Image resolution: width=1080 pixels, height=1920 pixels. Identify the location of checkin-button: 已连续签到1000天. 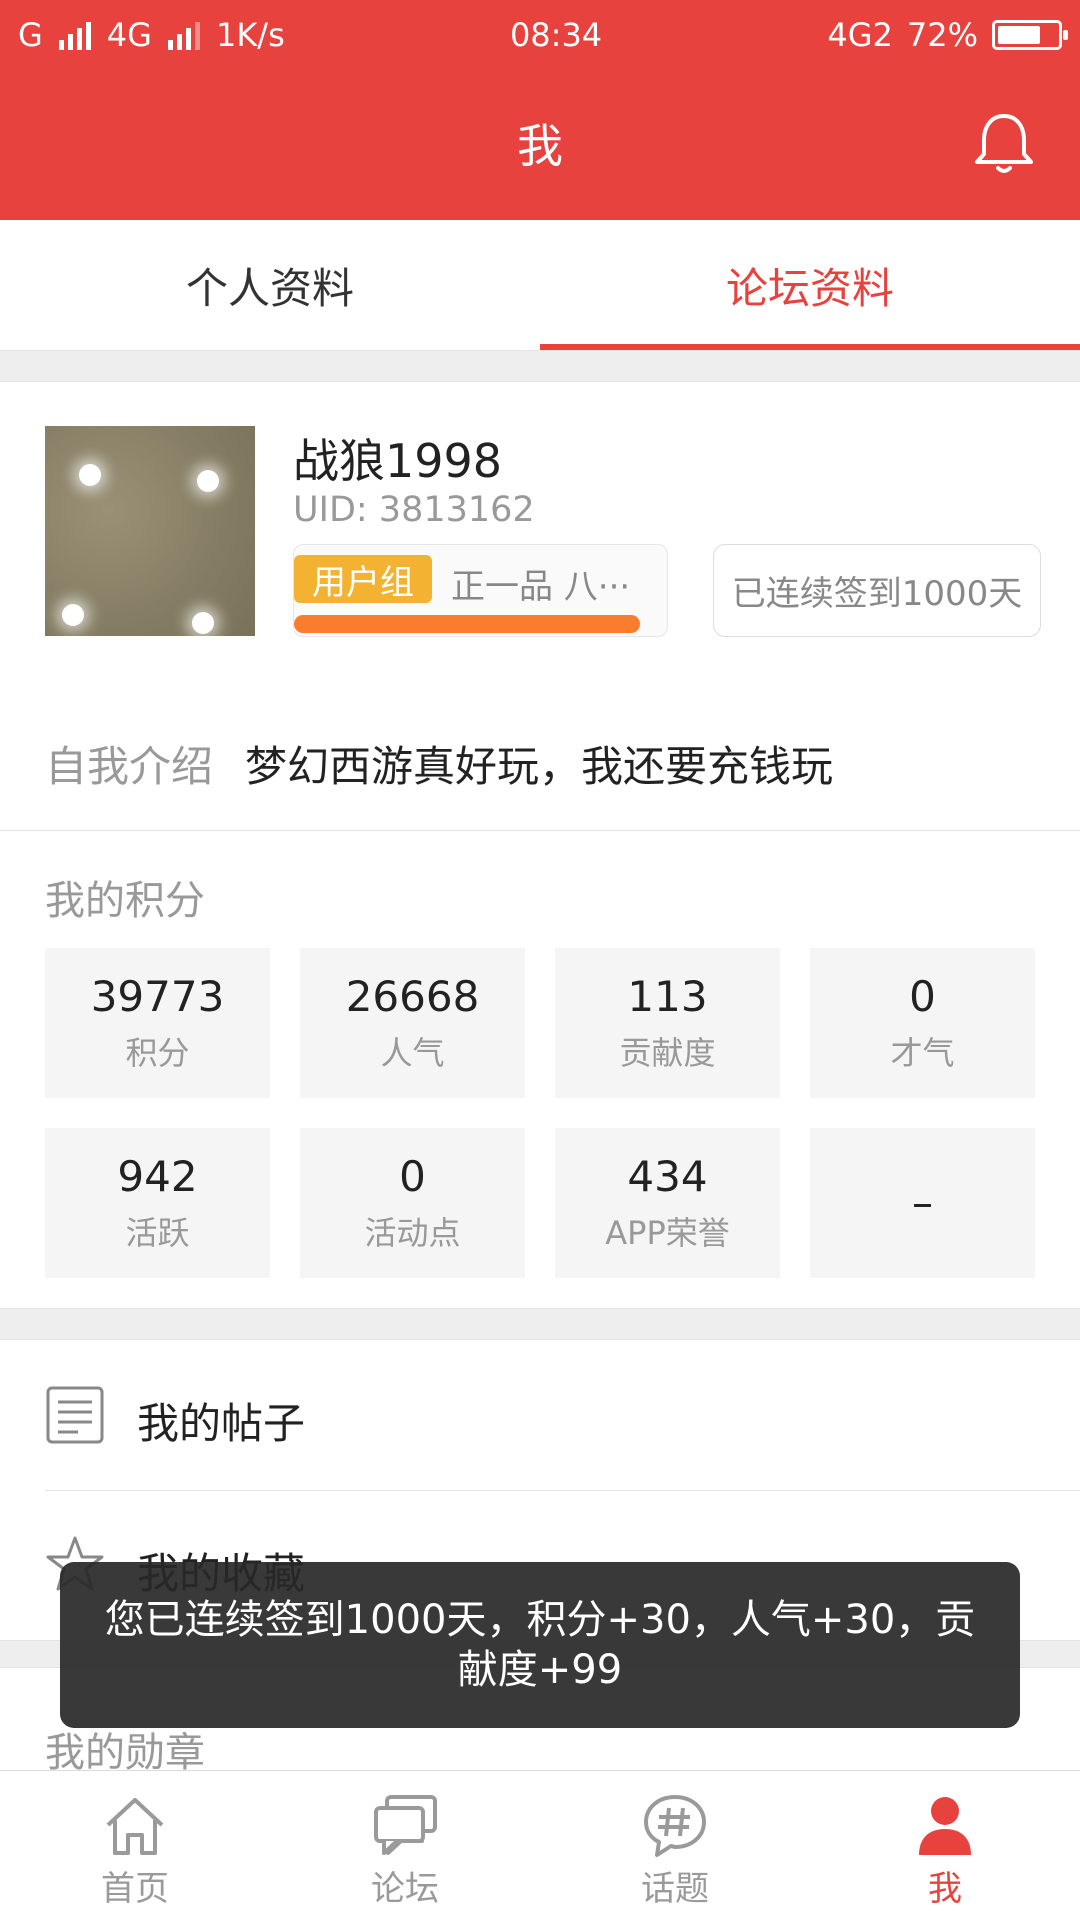
(877, 590).